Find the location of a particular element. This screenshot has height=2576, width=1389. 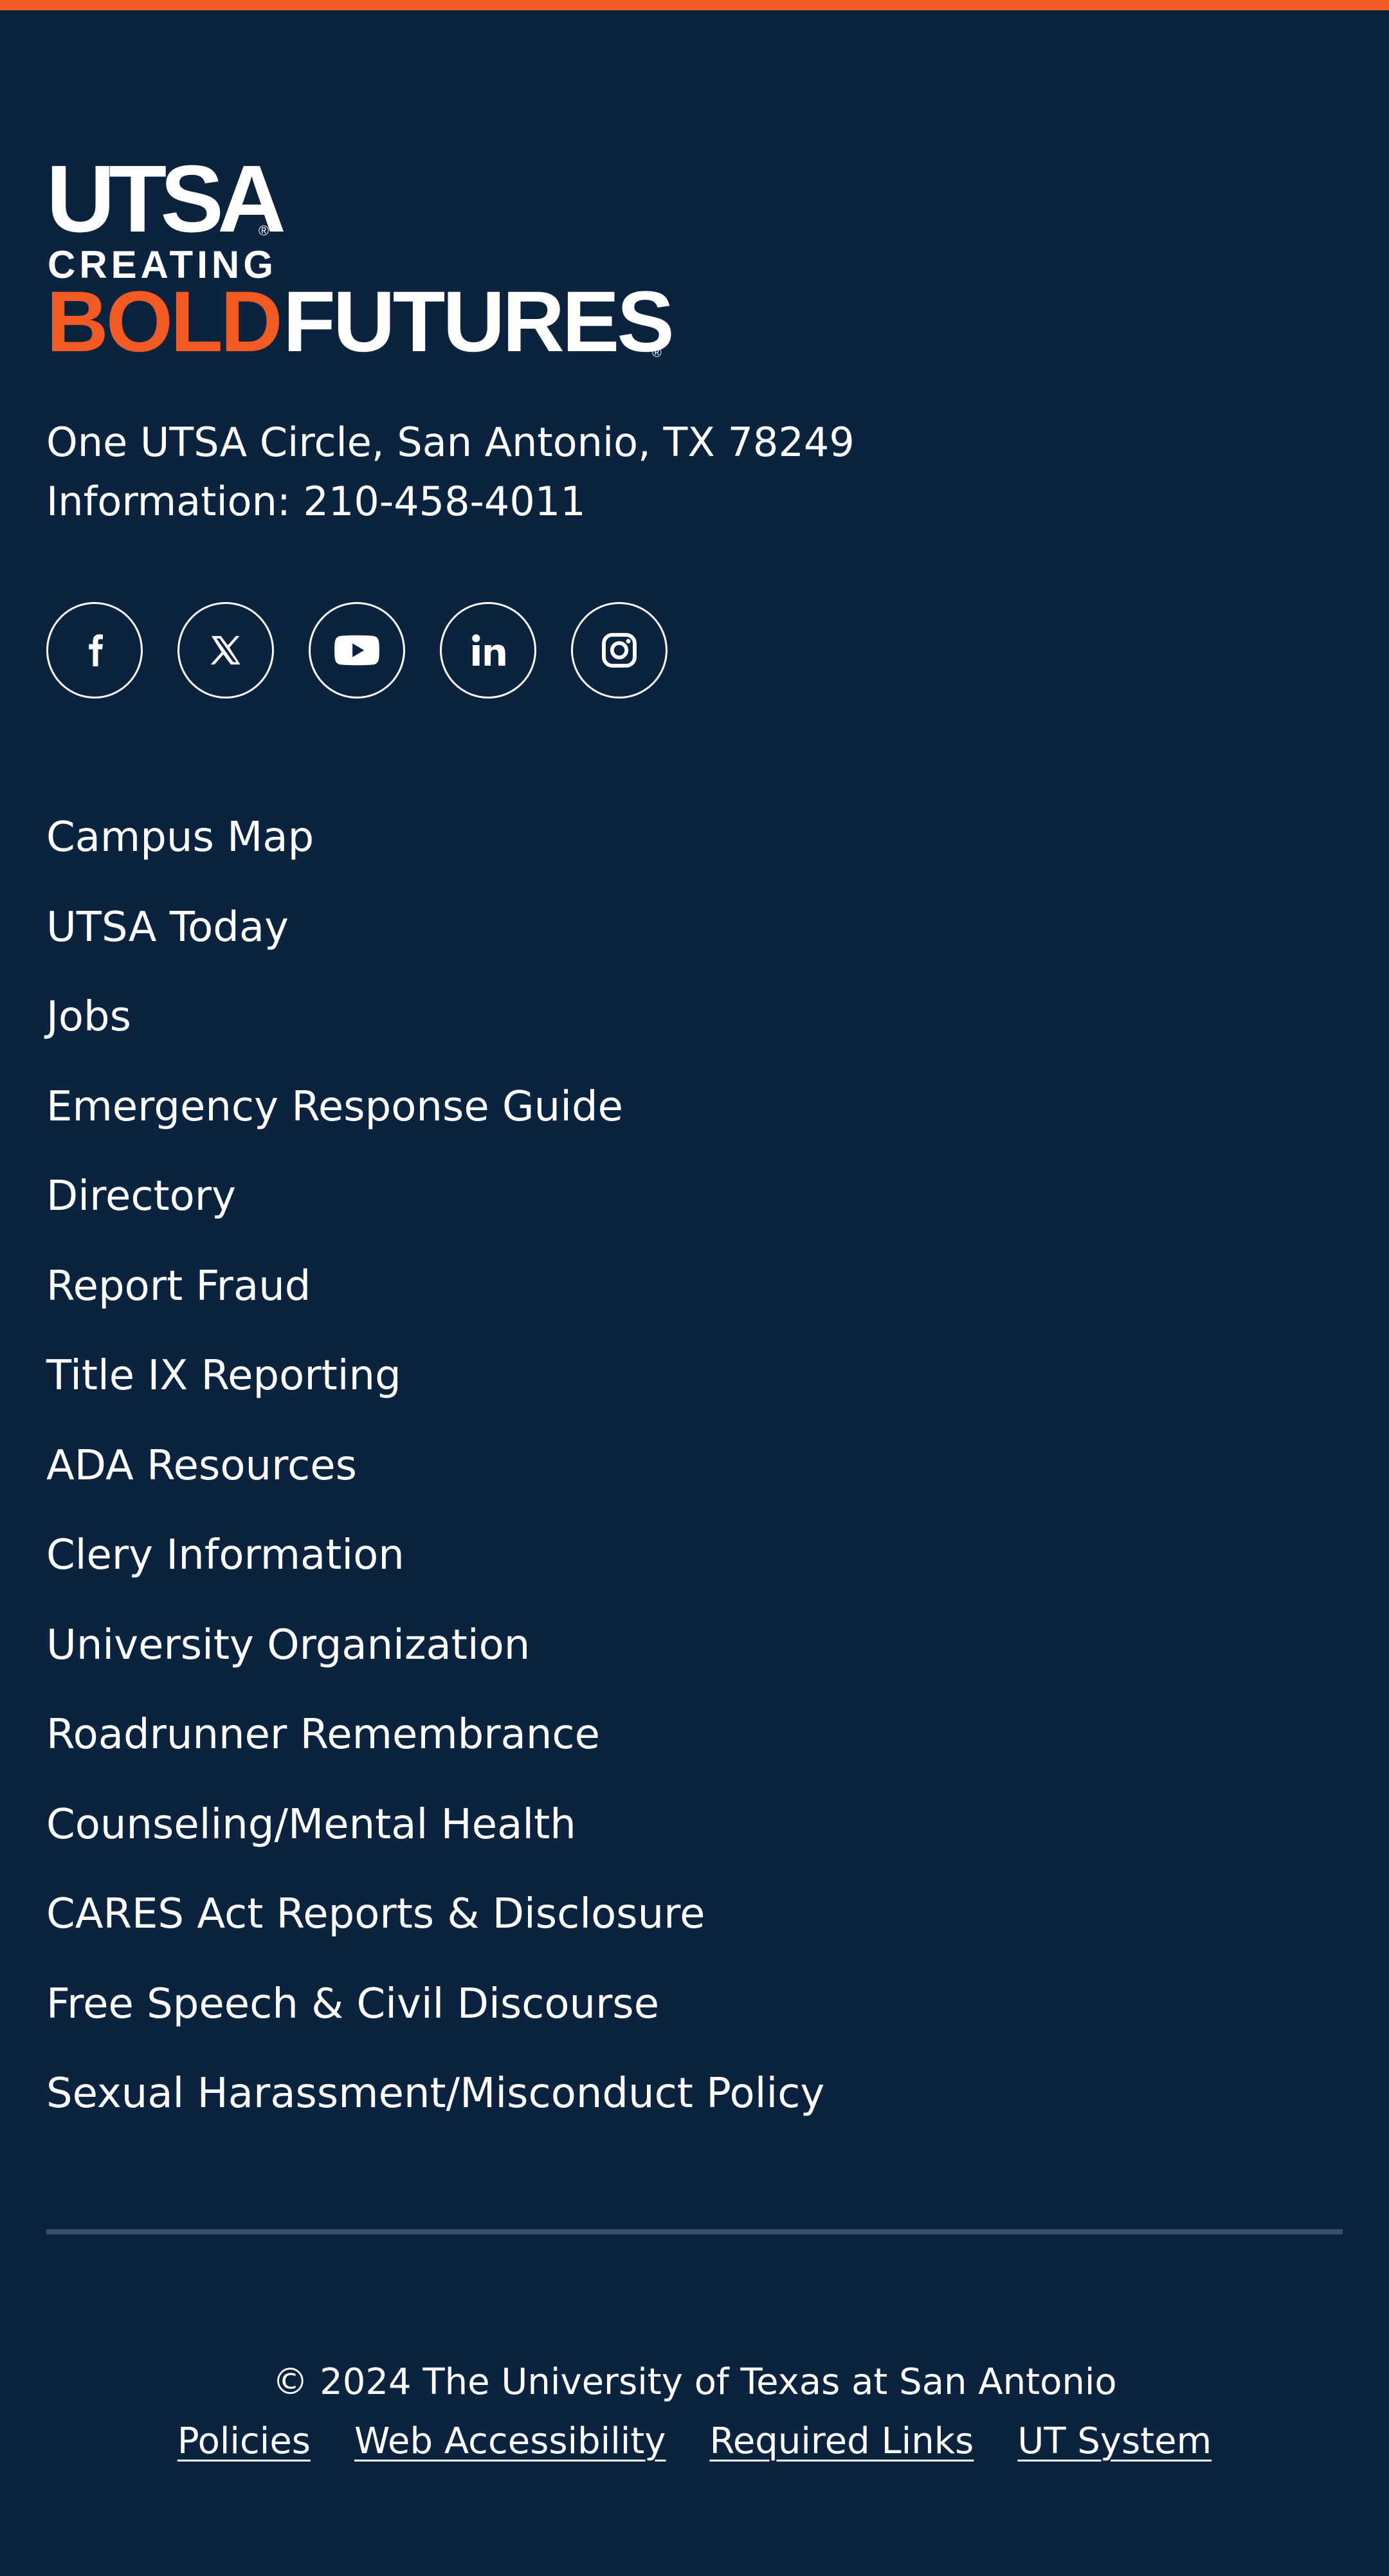

footer-link: CARES Act Reports & Disclosure is located at coordinates (435, 1918).